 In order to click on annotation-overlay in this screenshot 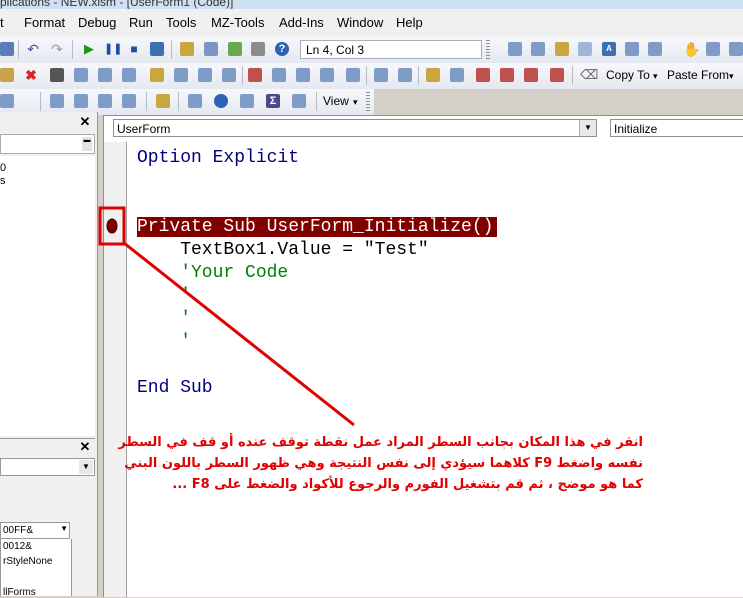, I will do `click(226, 316)`.